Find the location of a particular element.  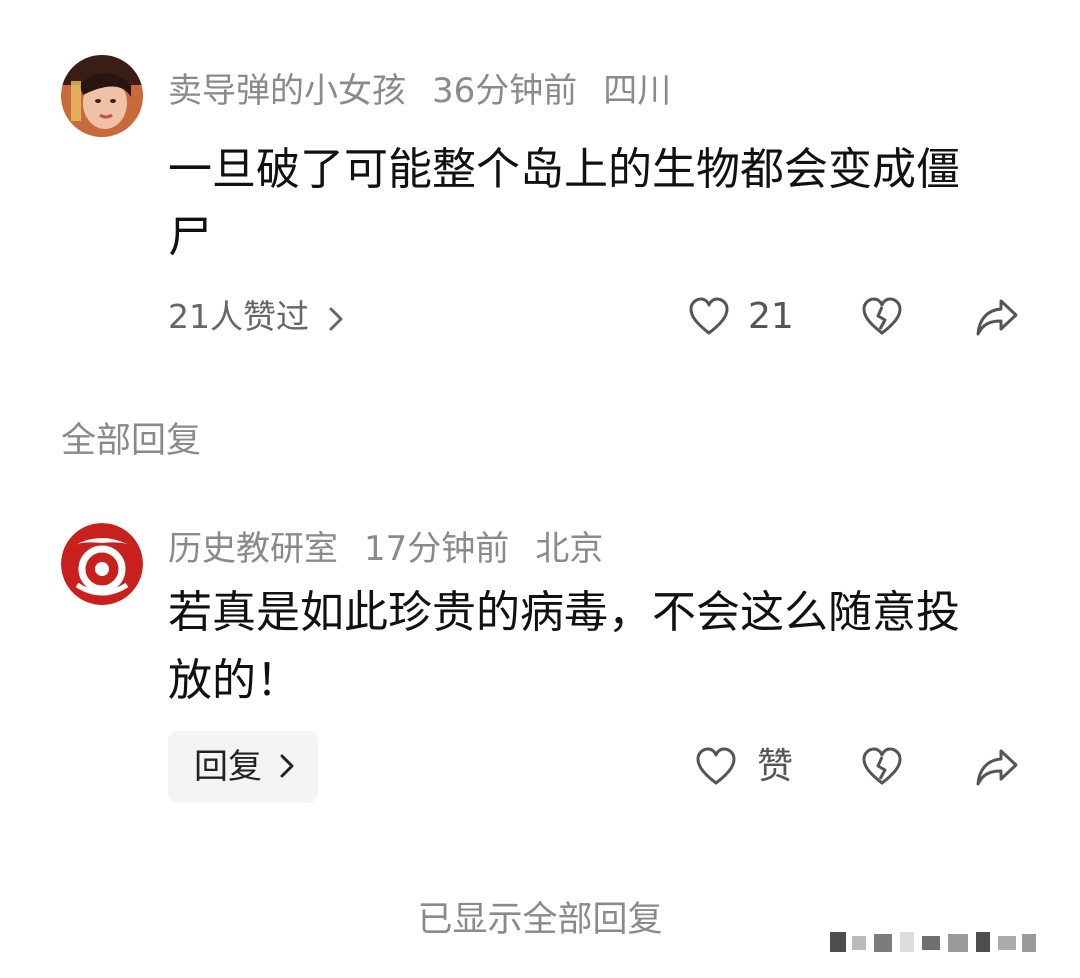

like-count: 21 is located at coordinates (771, 316).